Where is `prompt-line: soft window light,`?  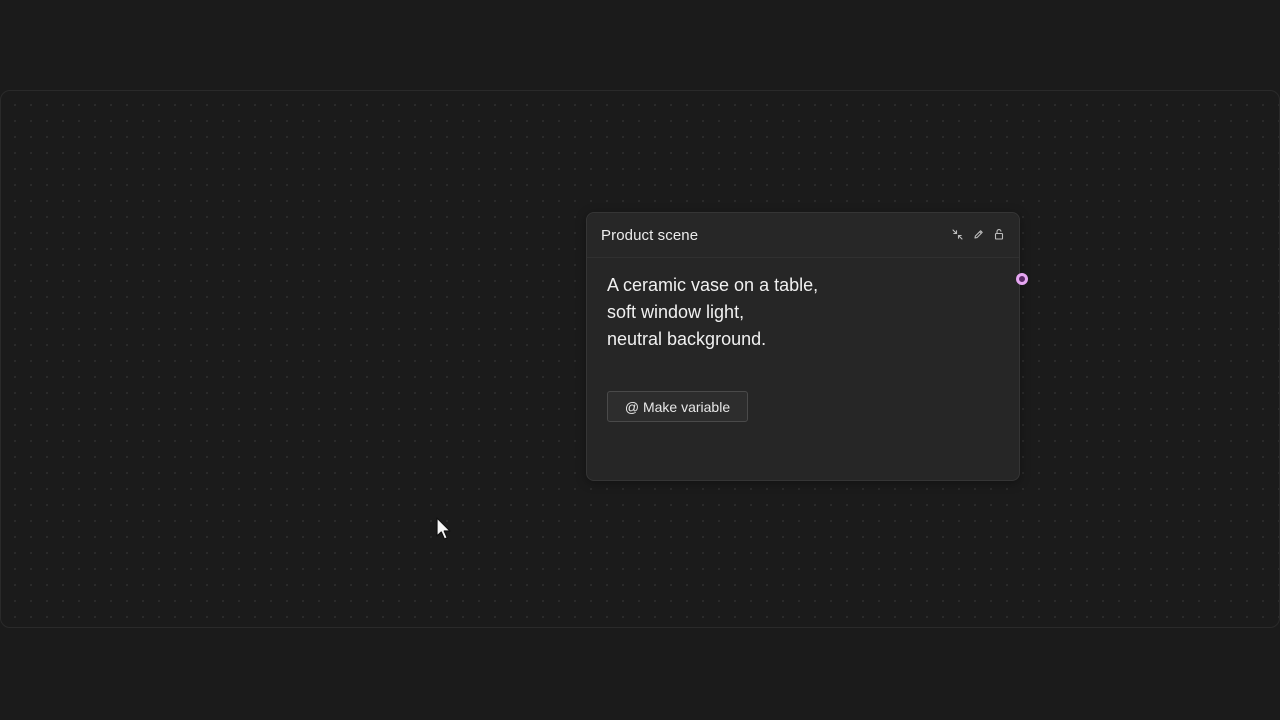
prompt-line: soft window light, is located at coordinates (676, 312).